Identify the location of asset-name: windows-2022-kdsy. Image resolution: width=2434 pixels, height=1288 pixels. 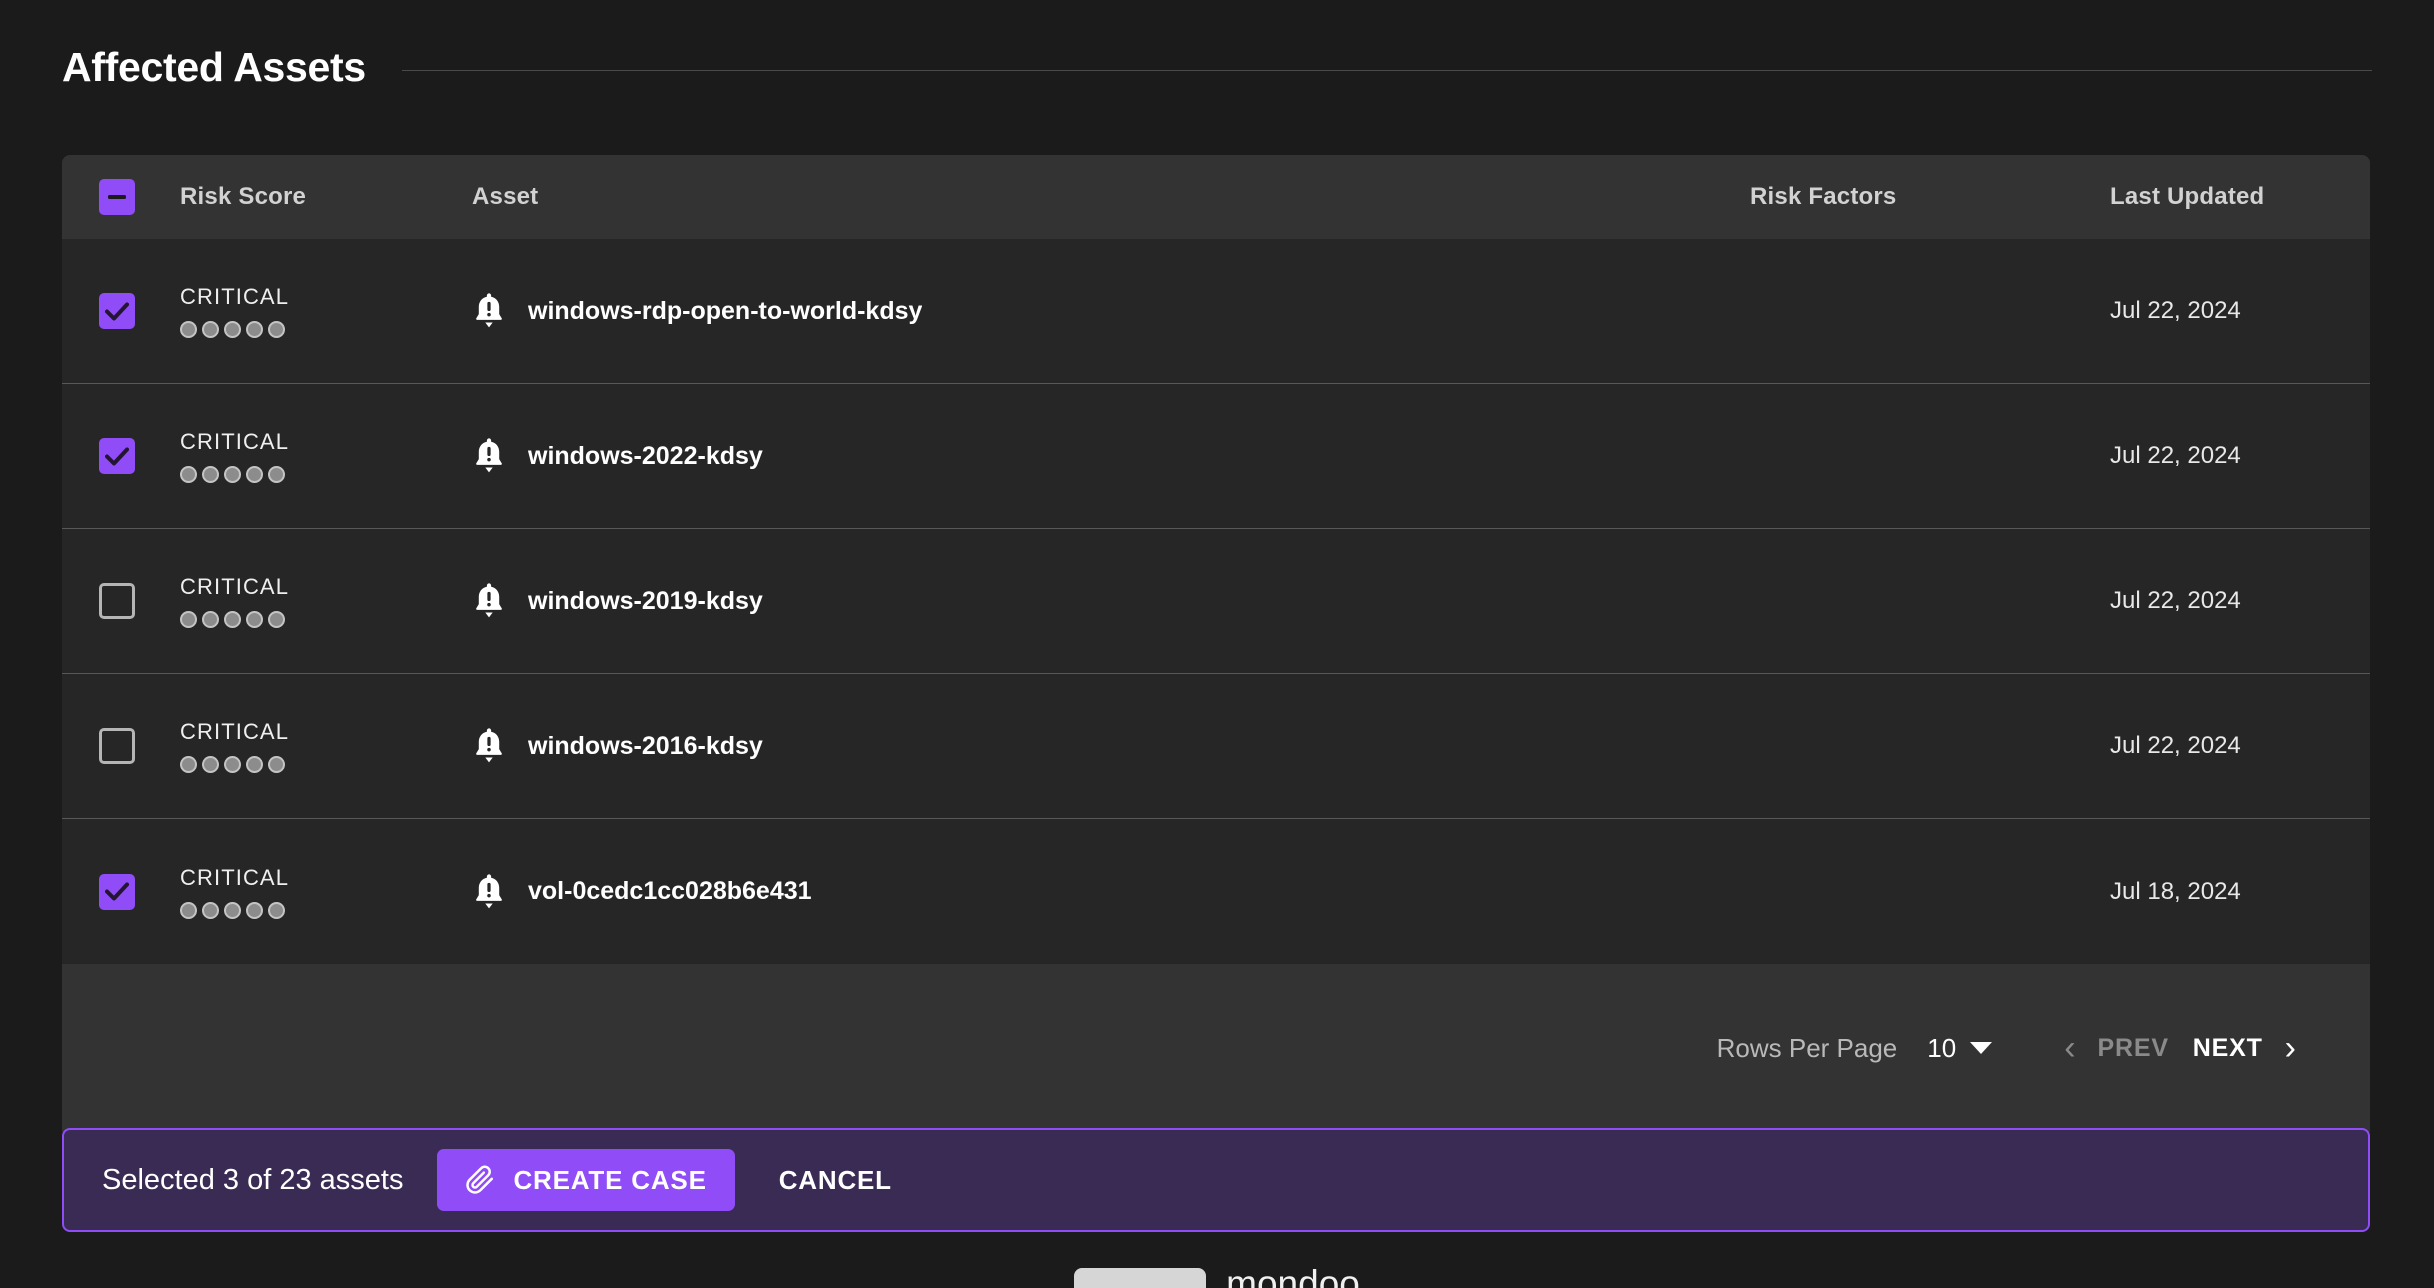
(645, 456).